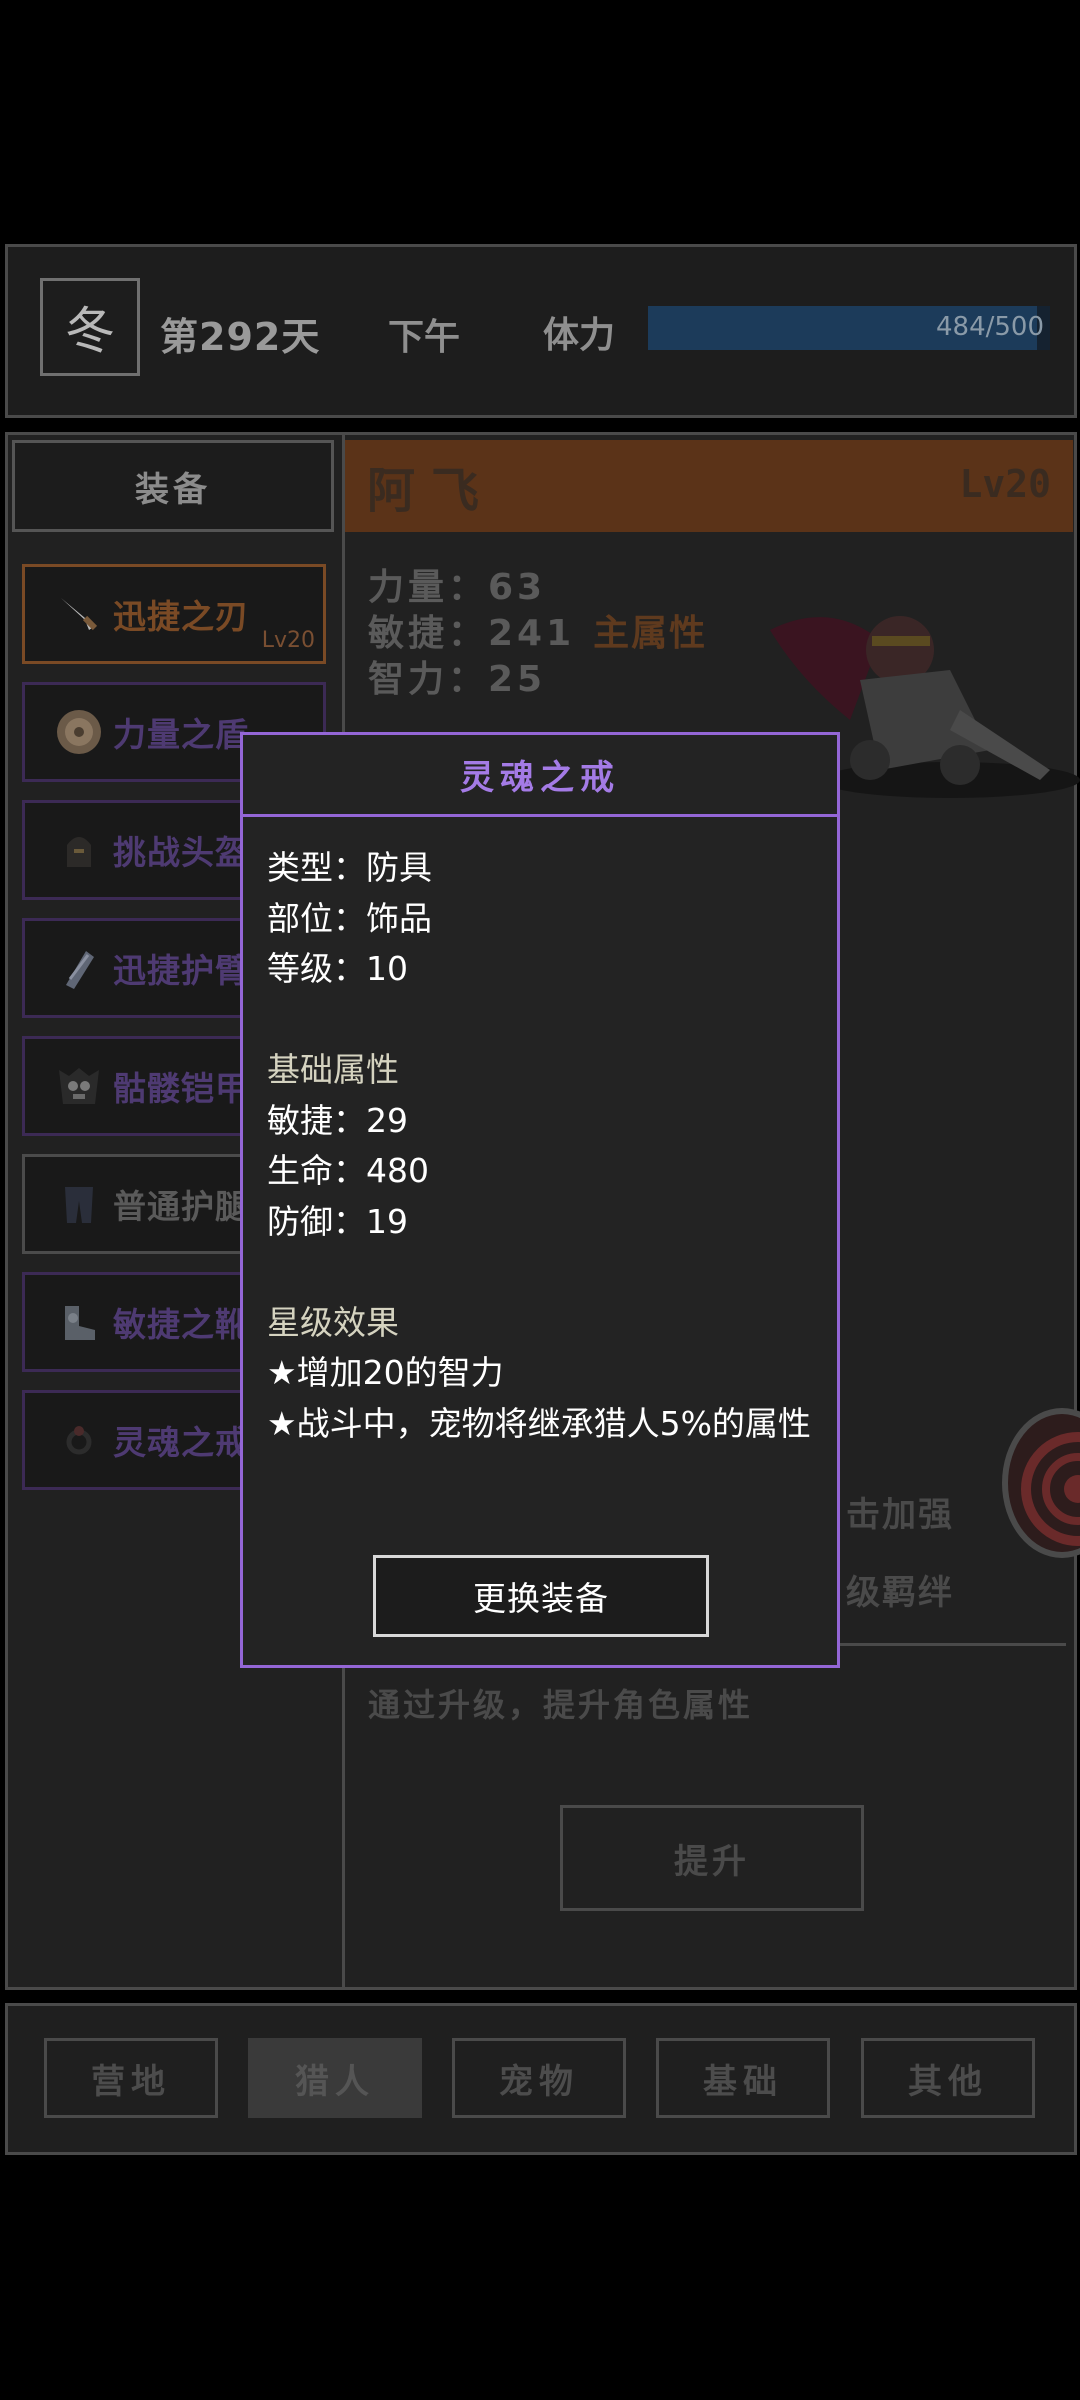 The width and height of the screenshot is (1080, 2400). What do you see at coordinates (79, 968) in the screenshot?
I see `bracer-icon` at bounding box center [79, 968].